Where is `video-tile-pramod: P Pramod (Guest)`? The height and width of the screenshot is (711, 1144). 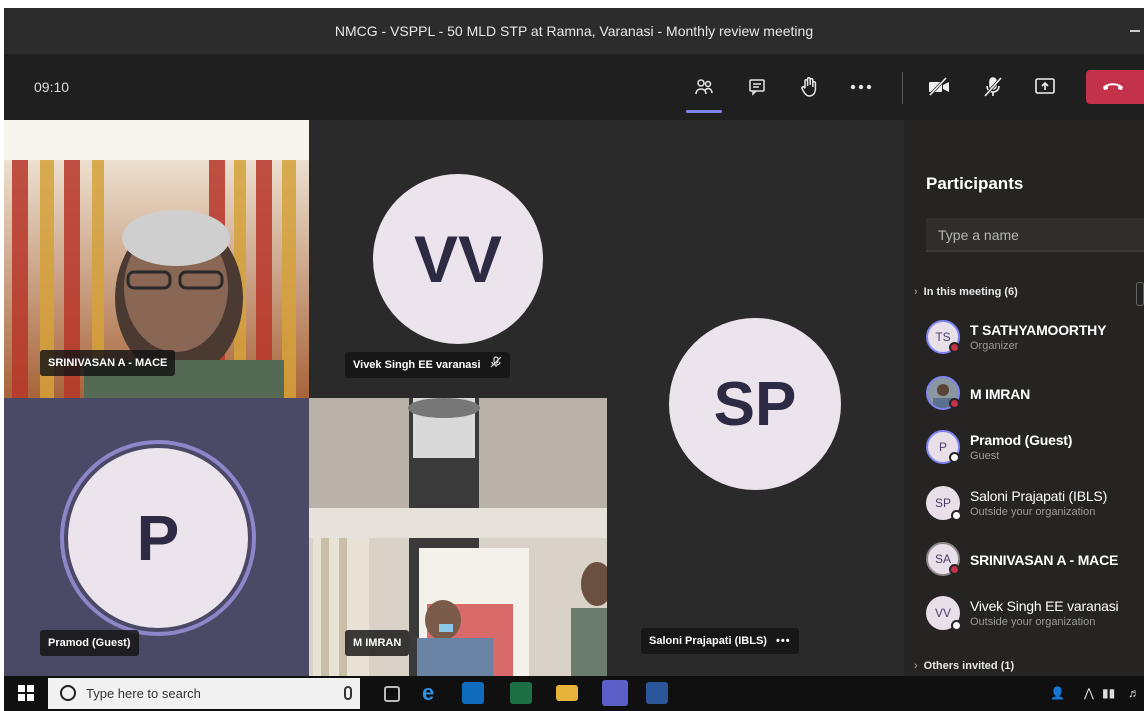
video-tile-pramod: P Pramod (Guest) is located at coordinates (156, 537).